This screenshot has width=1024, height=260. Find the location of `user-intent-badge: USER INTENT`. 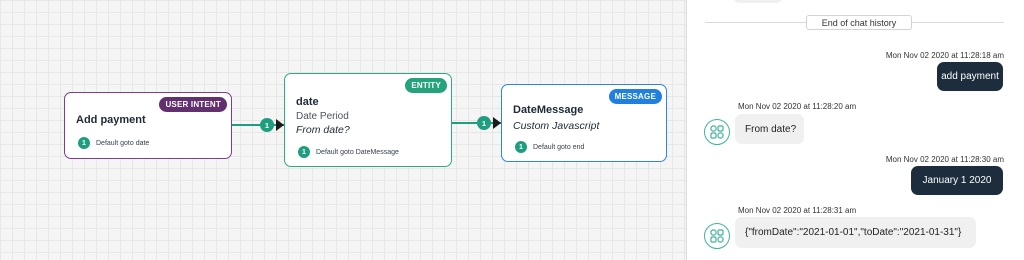

user-intent-badge: USER INTENT is located at coordinates (193, 104).